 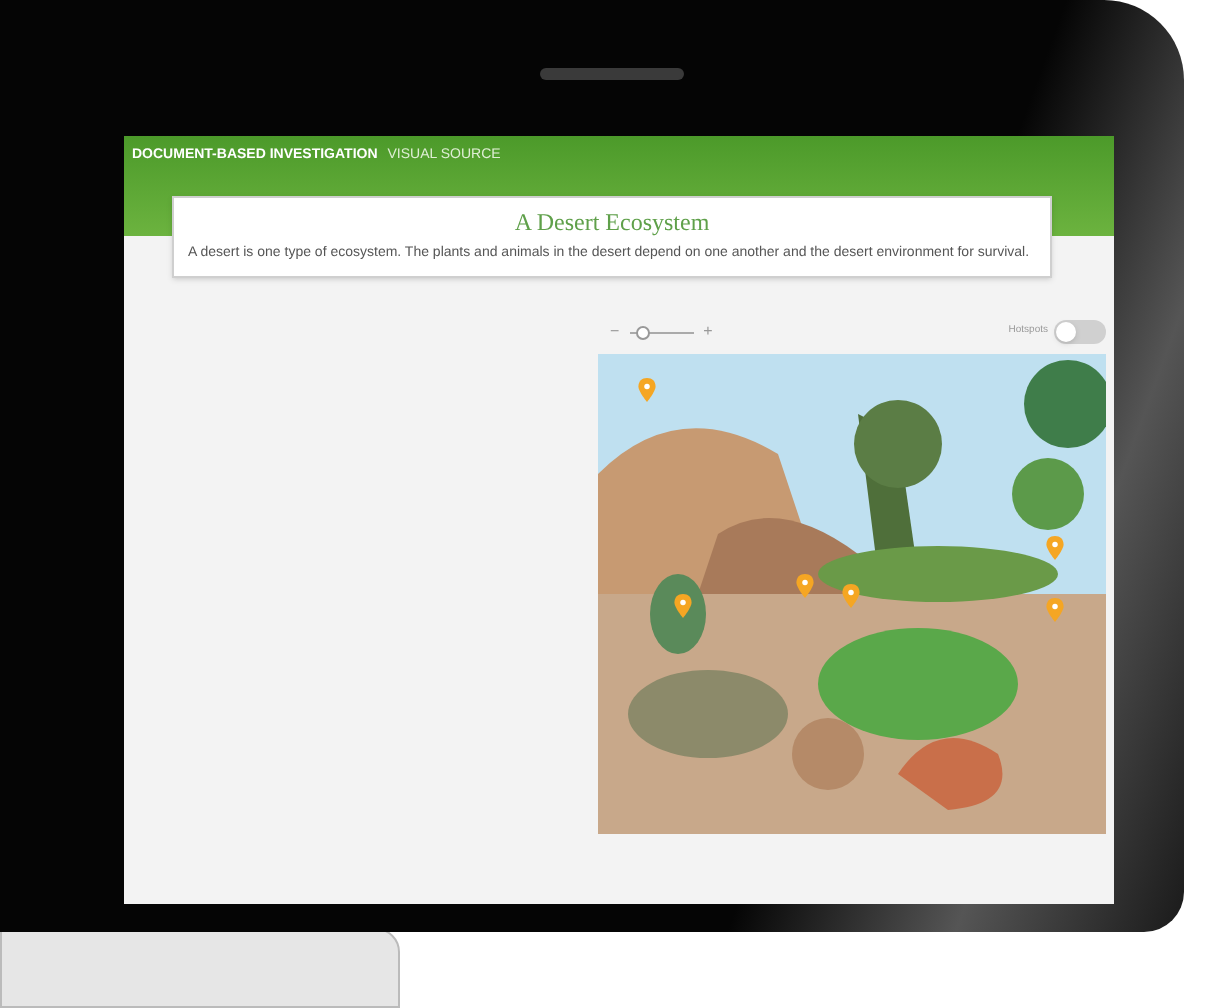 What do you see at coordinates (1080, 332) in the screenshot?
I see `hotspots-toggle` at bounding box center [1080, 332].